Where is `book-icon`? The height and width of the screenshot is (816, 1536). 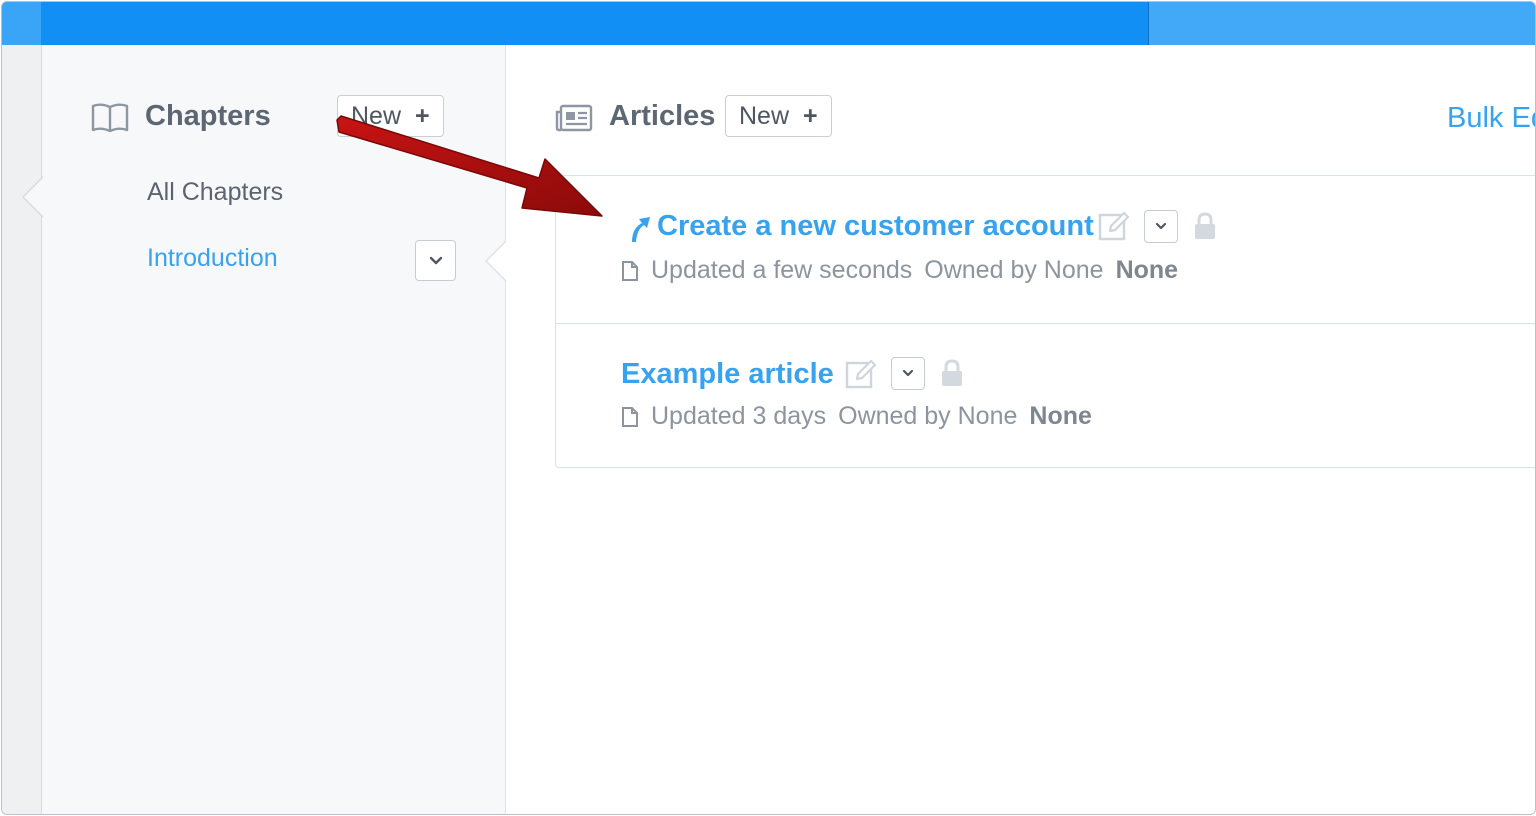 book-icon is located at coordinates (110, 118).